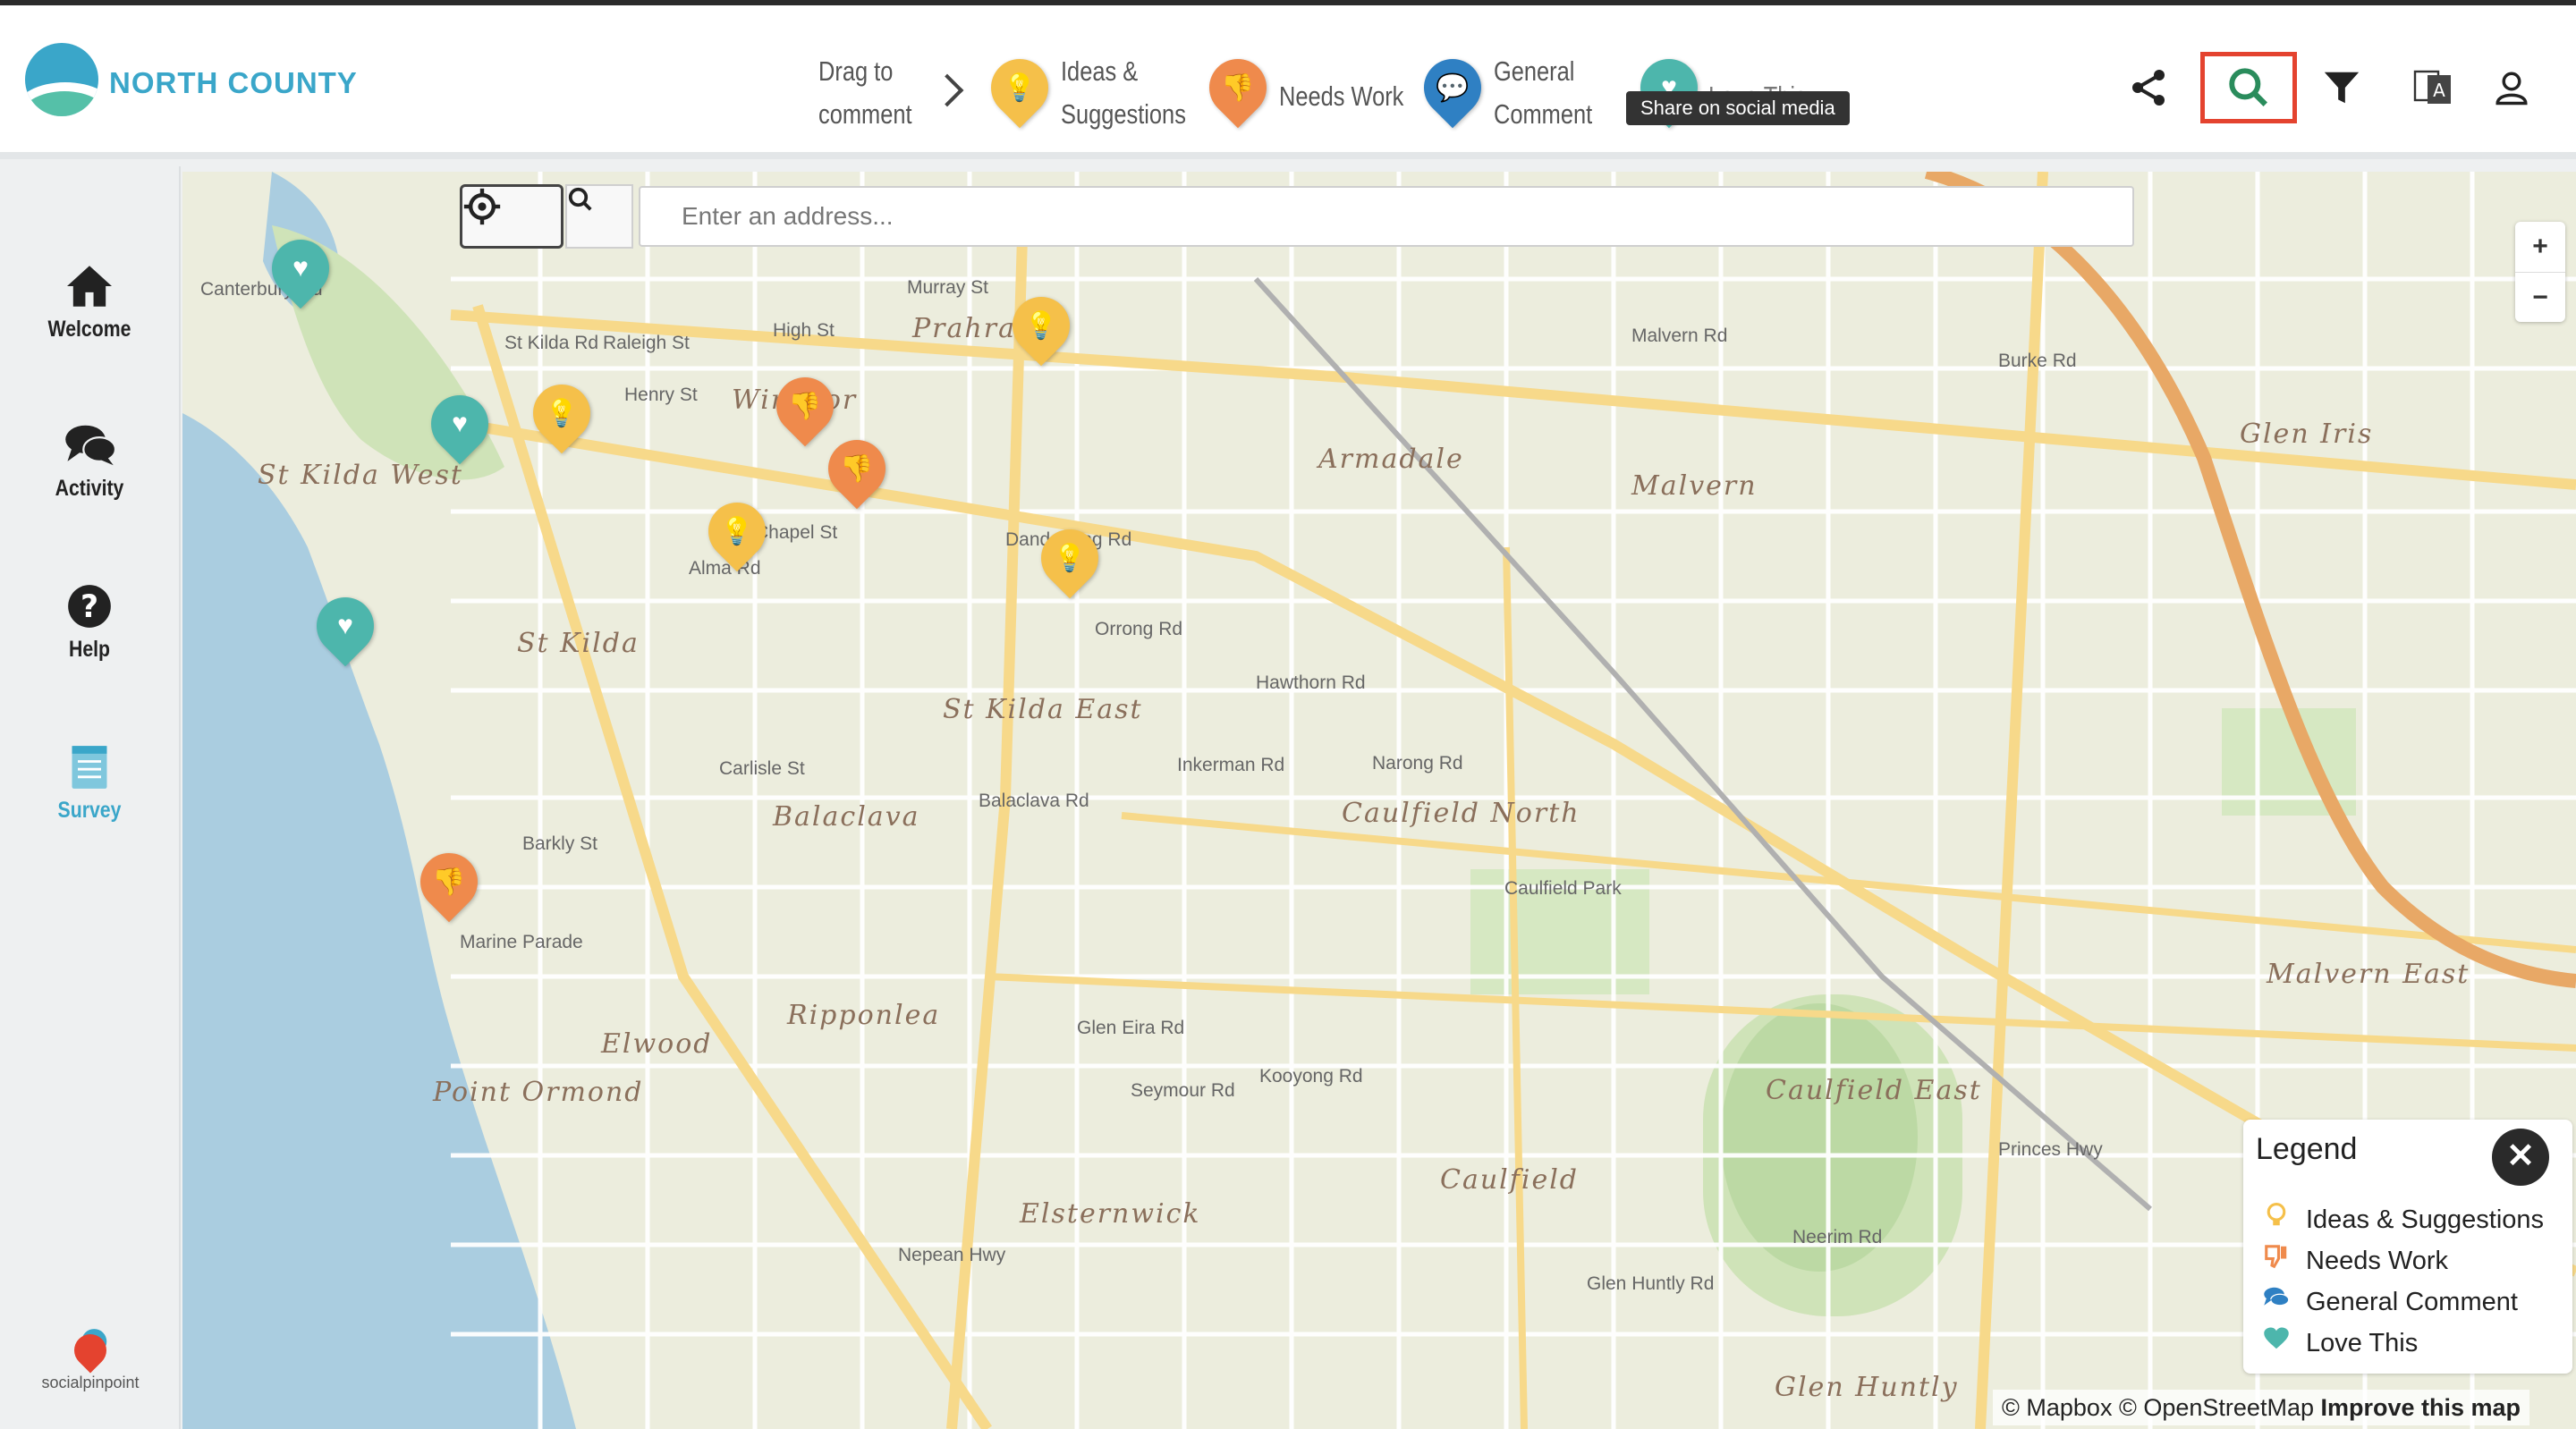 The height and width of the screenshot is (1429, 2576). Describe the element at coordinates (2368, 974) in the screenshot. I see `suburb-label: Malvern East` at that location.